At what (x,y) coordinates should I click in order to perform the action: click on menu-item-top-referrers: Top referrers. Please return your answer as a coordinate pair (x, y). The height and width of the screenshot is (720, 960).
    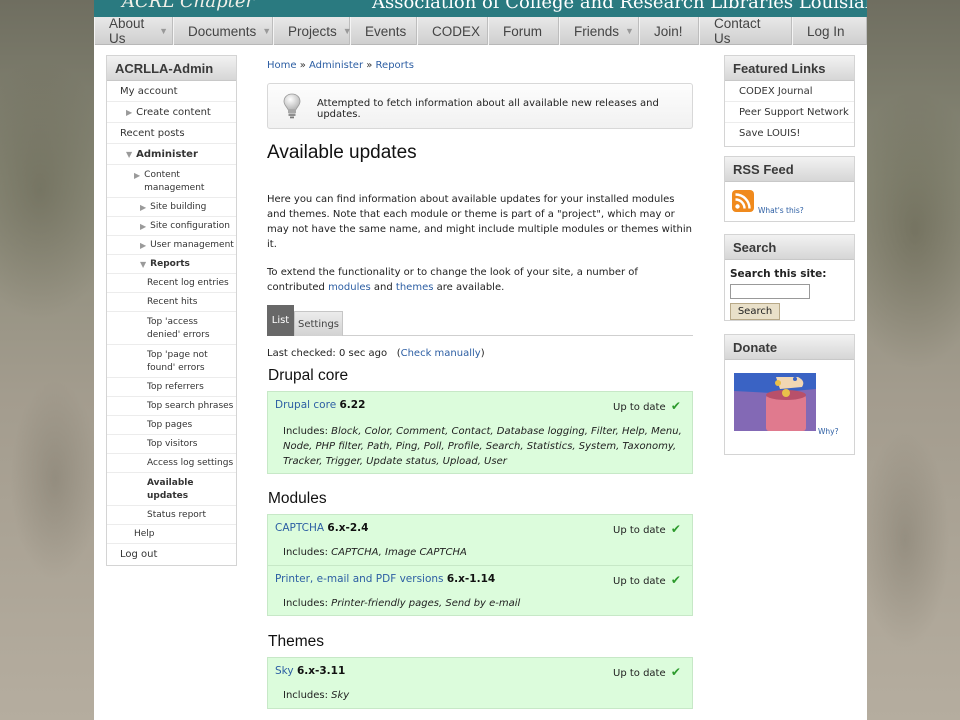
    Looking at the image, I should click on (171, 387).